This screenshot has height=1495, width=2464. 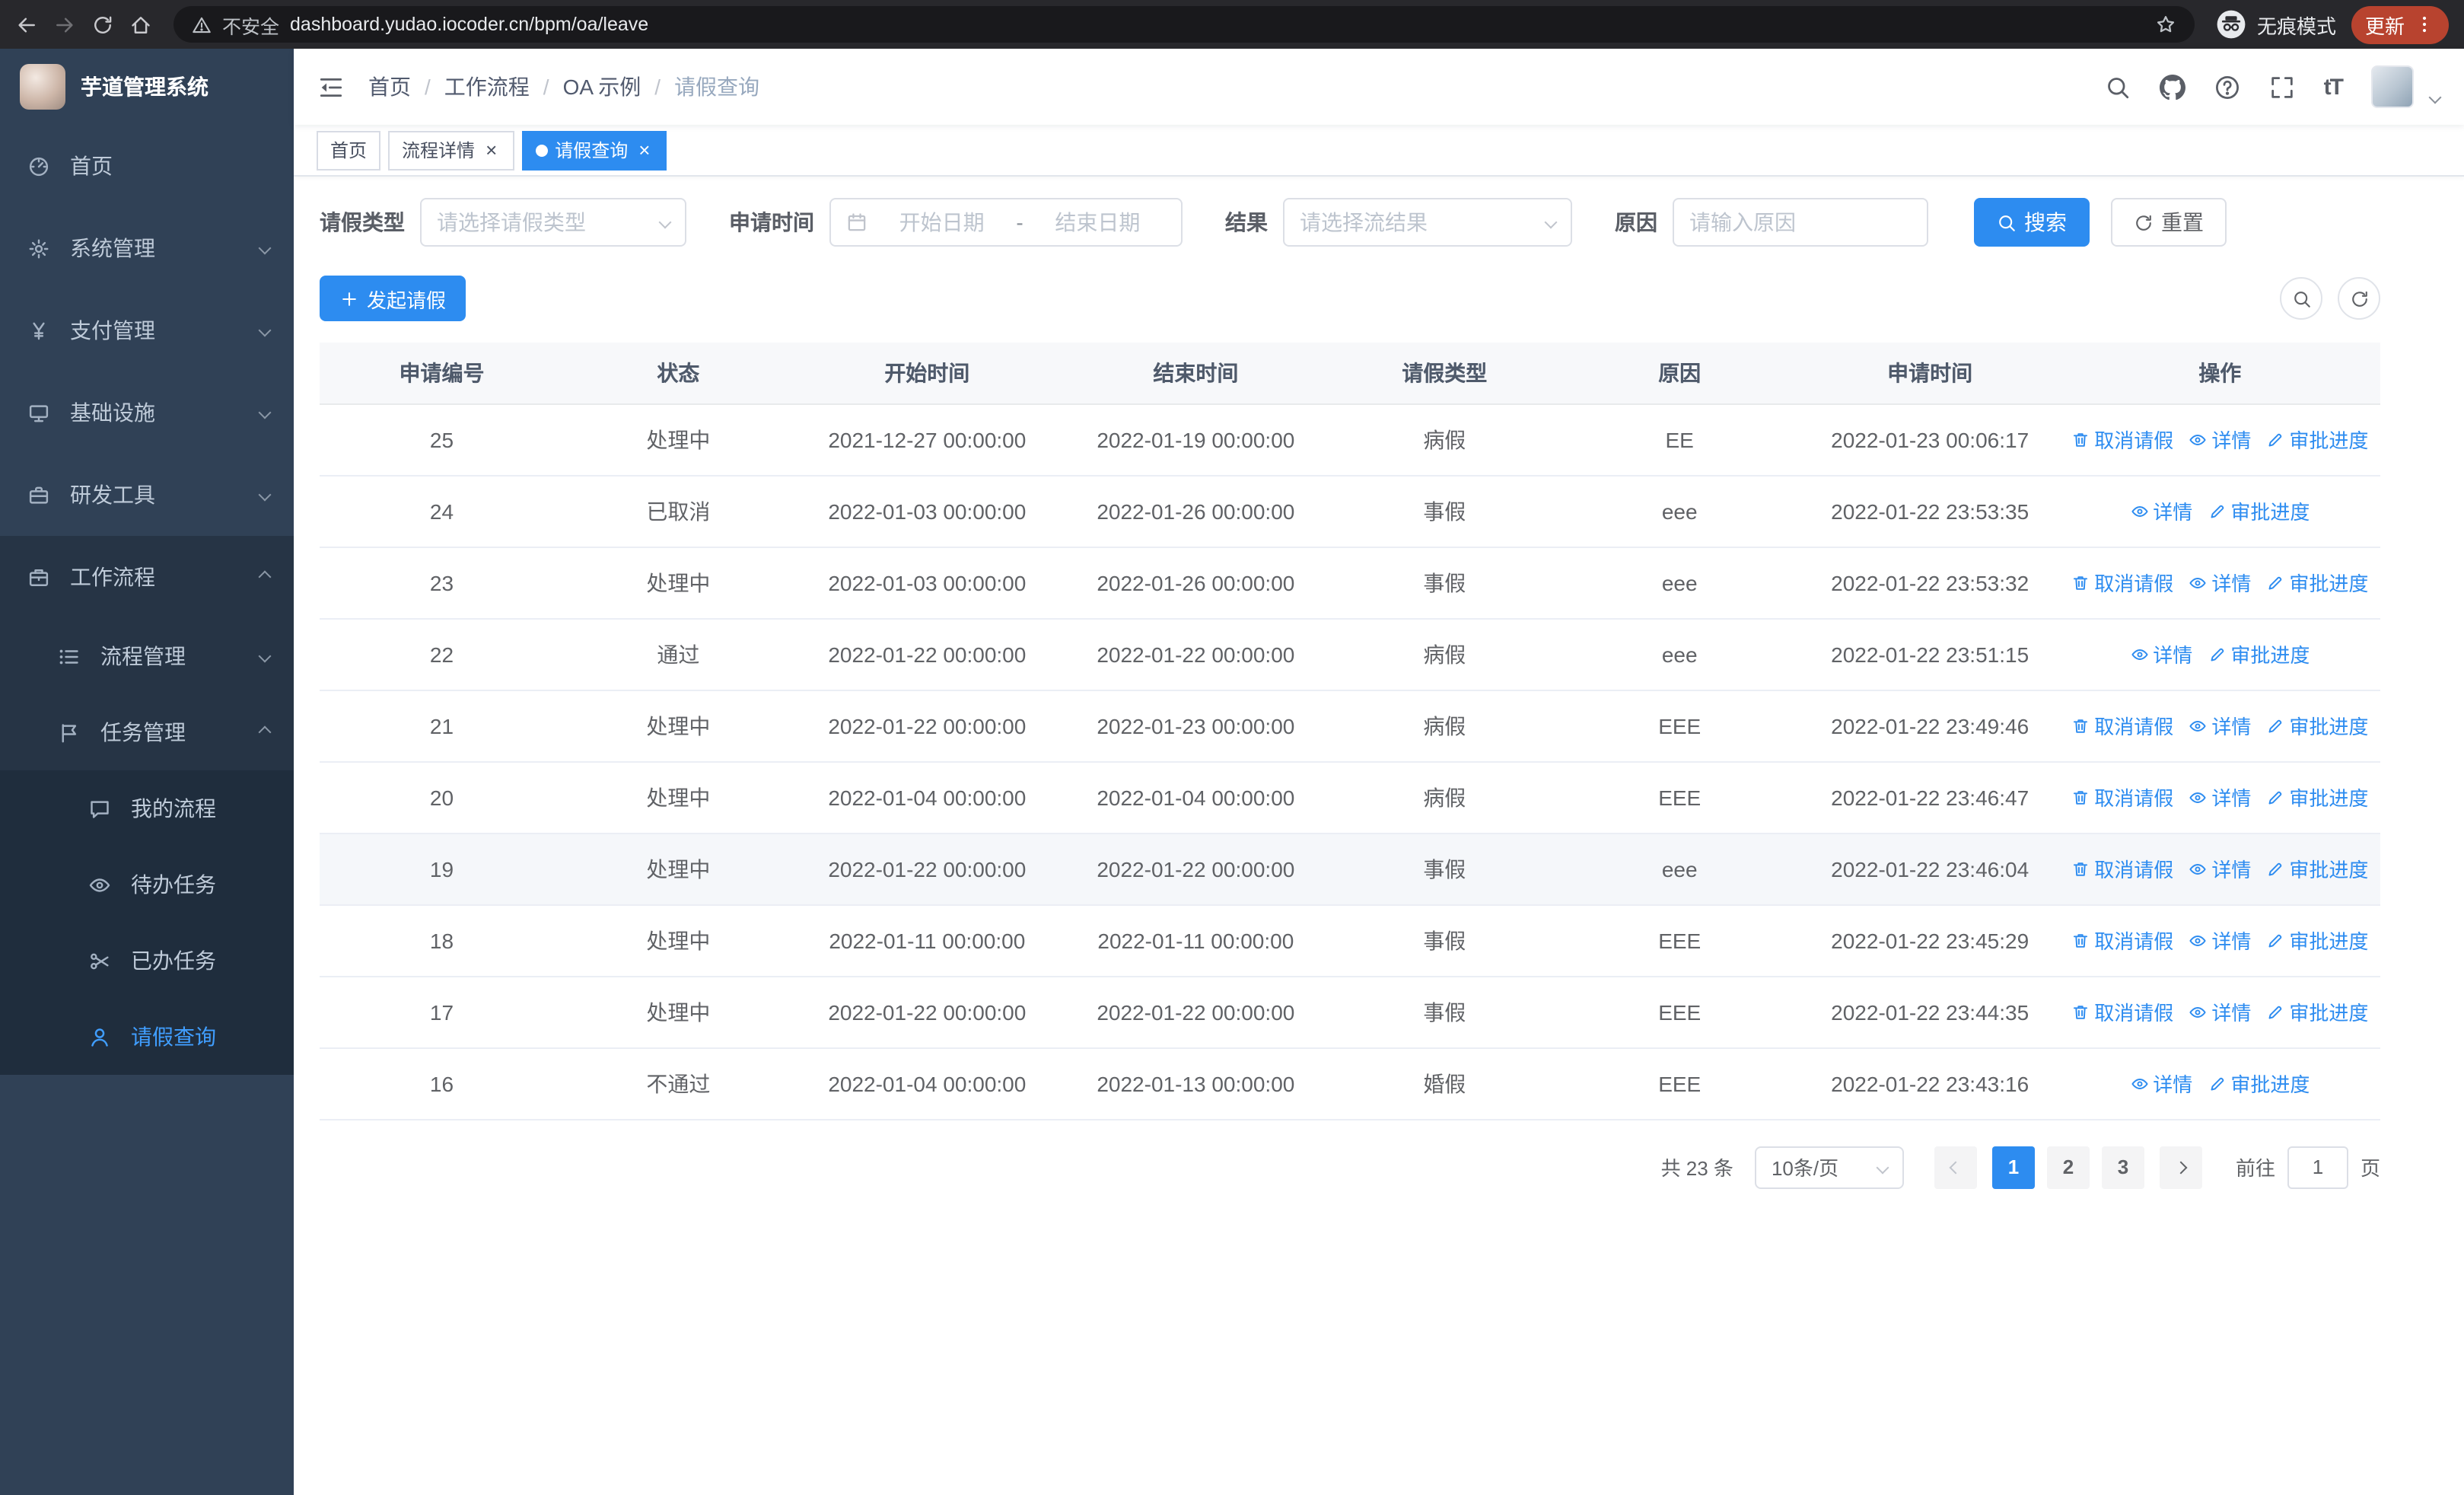 I want to click on cell-id: 16, so click(x=442, y=1083).